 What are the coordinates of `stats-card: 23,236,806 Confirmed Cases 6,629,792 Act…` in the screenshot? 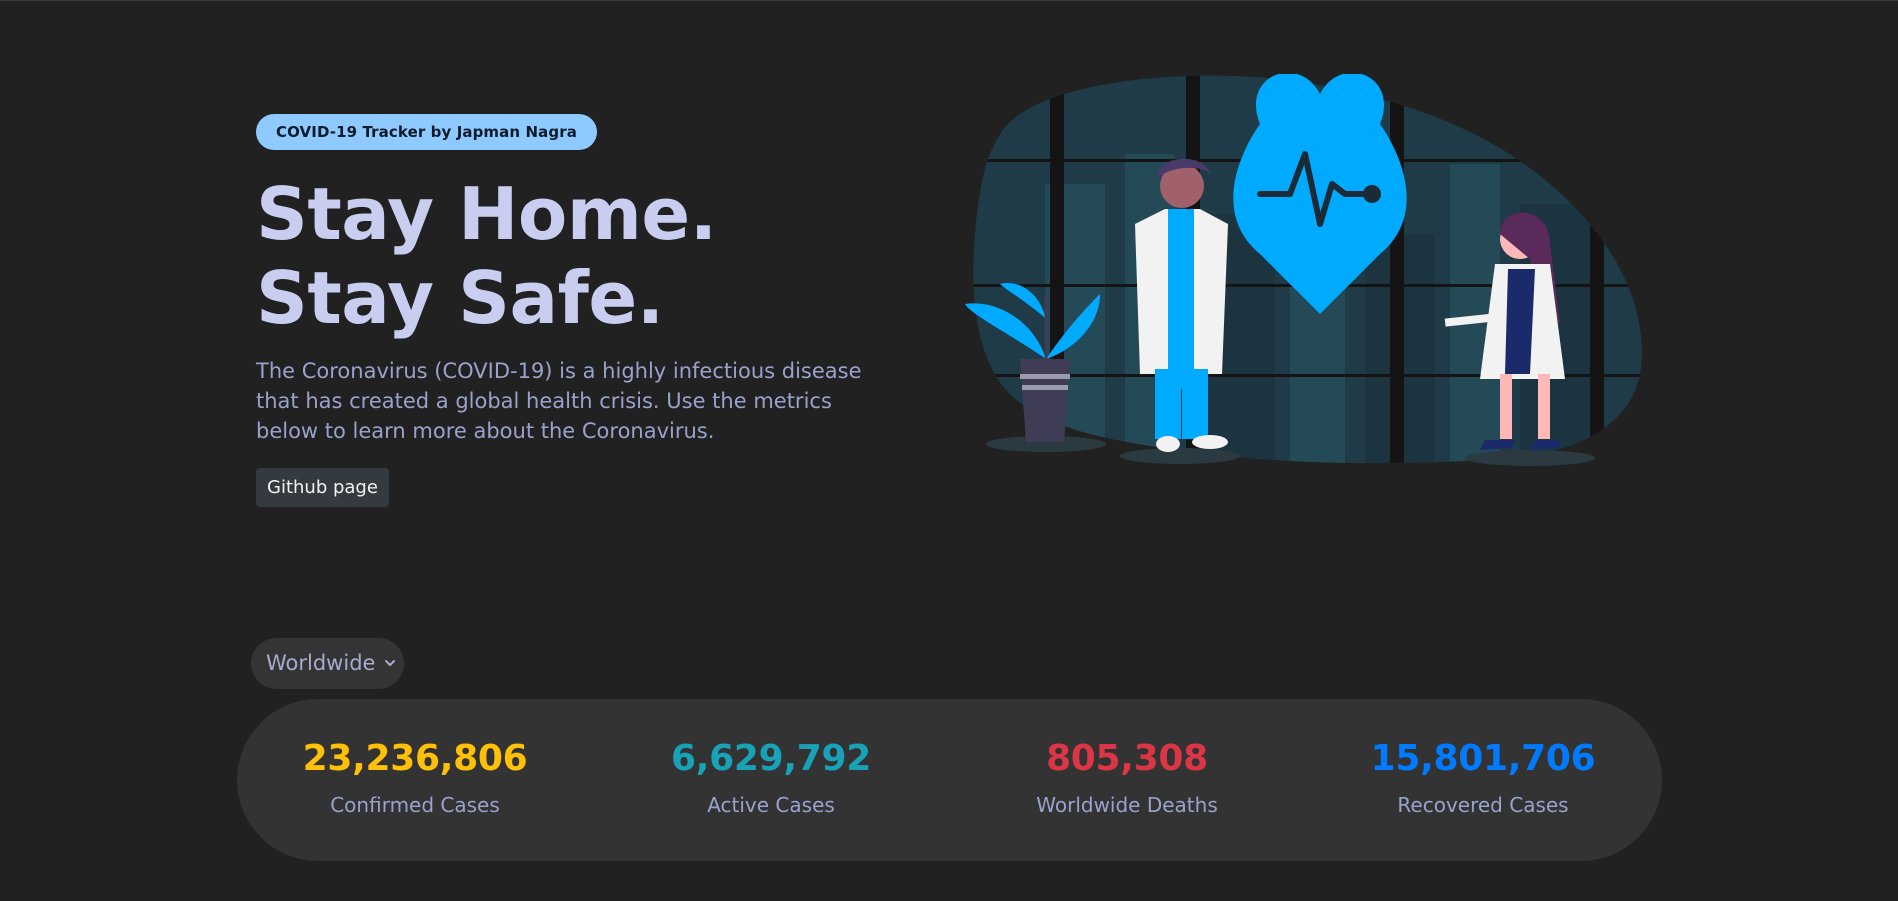 It's located at (949, 780).